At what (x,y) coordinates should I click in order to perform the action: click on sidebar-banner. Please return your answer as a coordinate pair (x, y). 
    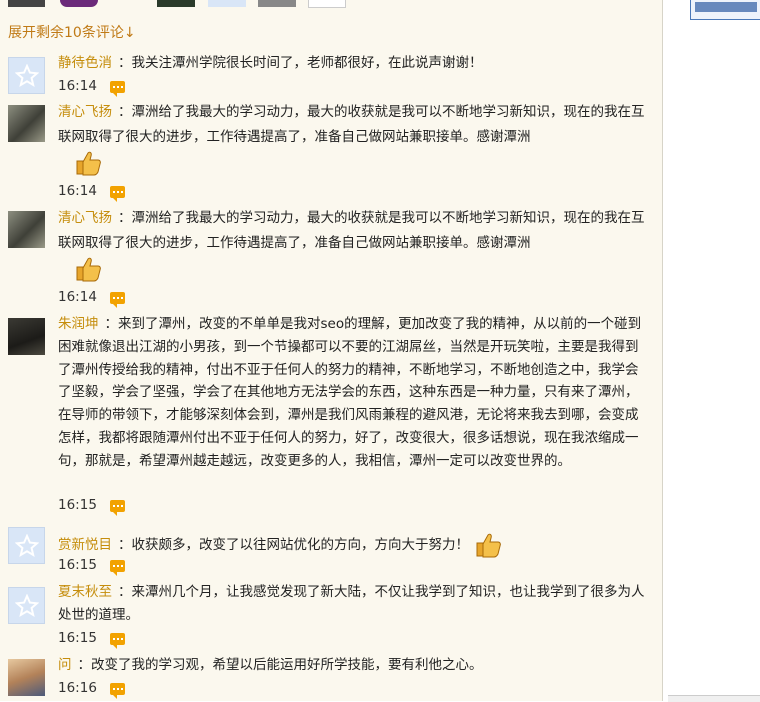
    Looking at the image, I should click on (725, 10).